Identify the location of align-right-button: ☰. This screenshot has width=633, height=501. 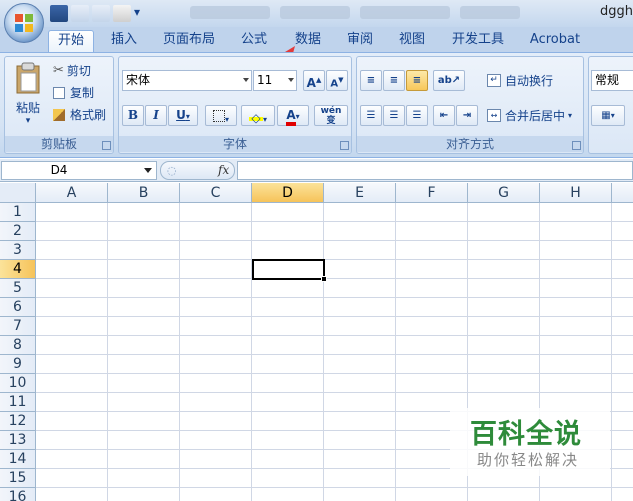
(417, 115).